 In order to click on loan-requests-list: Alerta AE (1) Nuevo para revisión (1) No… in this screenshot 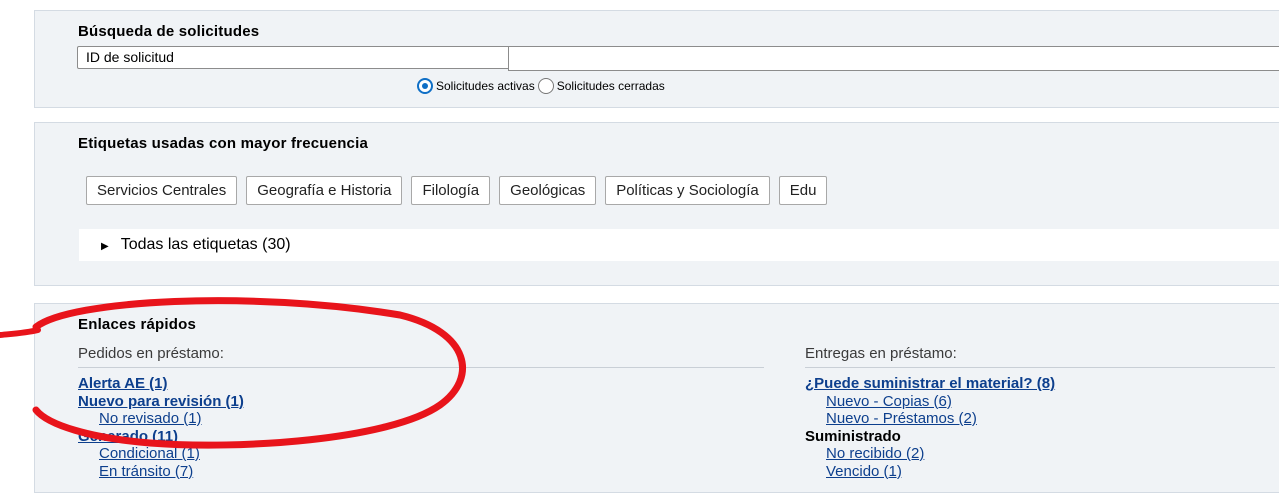, I will do `click(161, 427)`.